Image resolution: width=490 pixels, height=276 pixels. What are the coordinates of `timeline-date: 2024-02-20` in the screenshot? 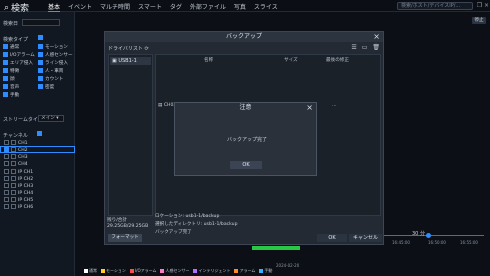 It's located at (288, 265).